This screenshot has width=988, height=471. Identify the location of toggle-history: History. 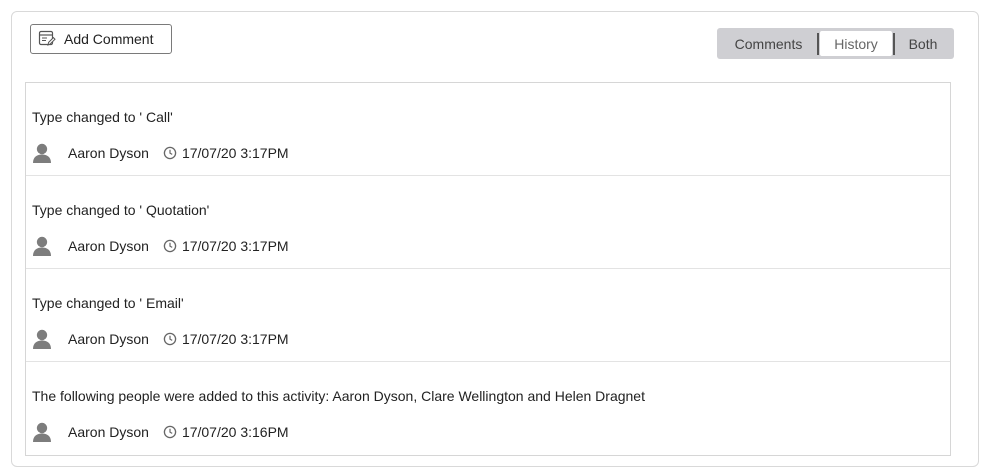
(856, 43).